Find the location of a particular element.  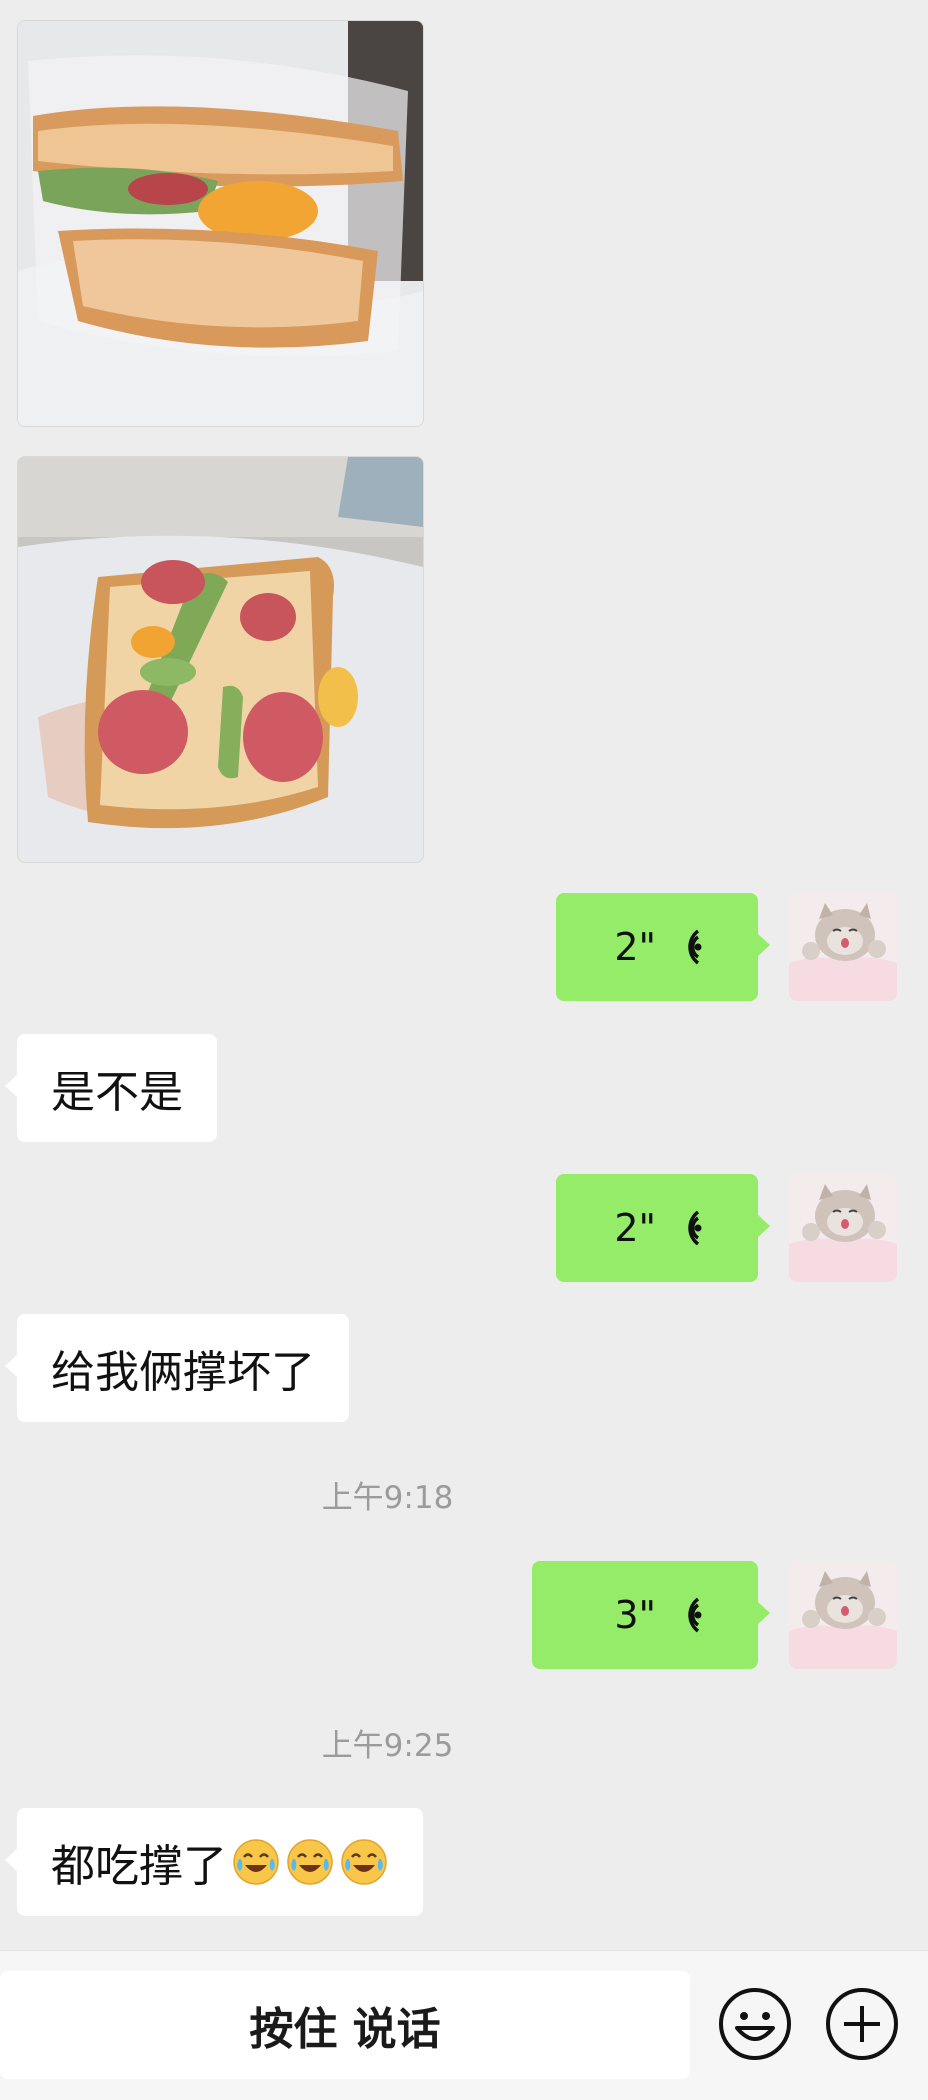

voice-bubble: 3" is located at coordinates (651, 1615).